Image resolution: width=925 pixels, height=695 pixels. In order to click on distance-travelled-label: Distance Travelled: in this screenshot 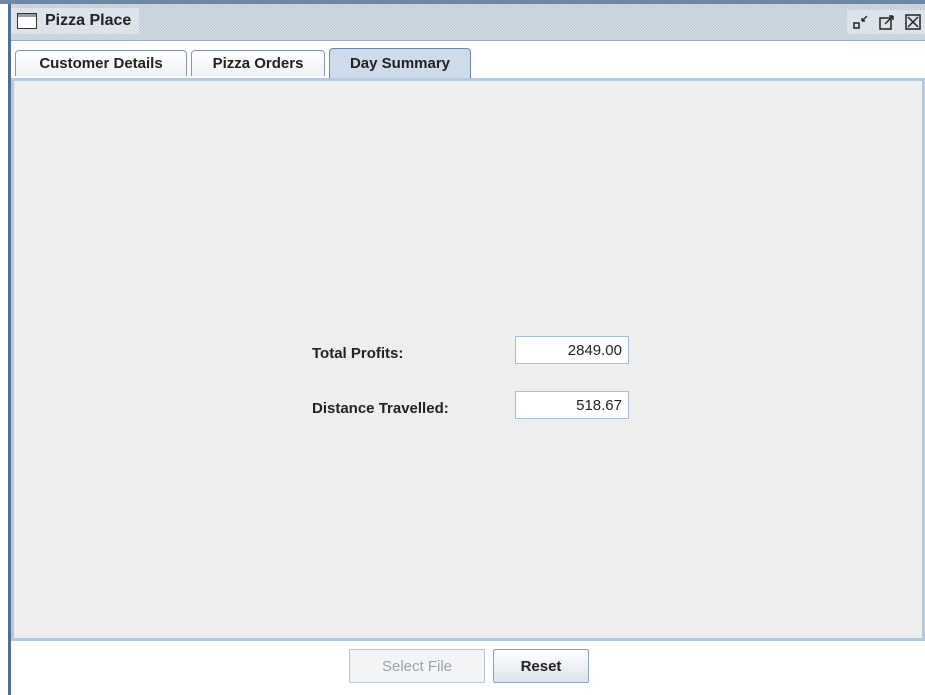, I will do `click(380, 408)`.